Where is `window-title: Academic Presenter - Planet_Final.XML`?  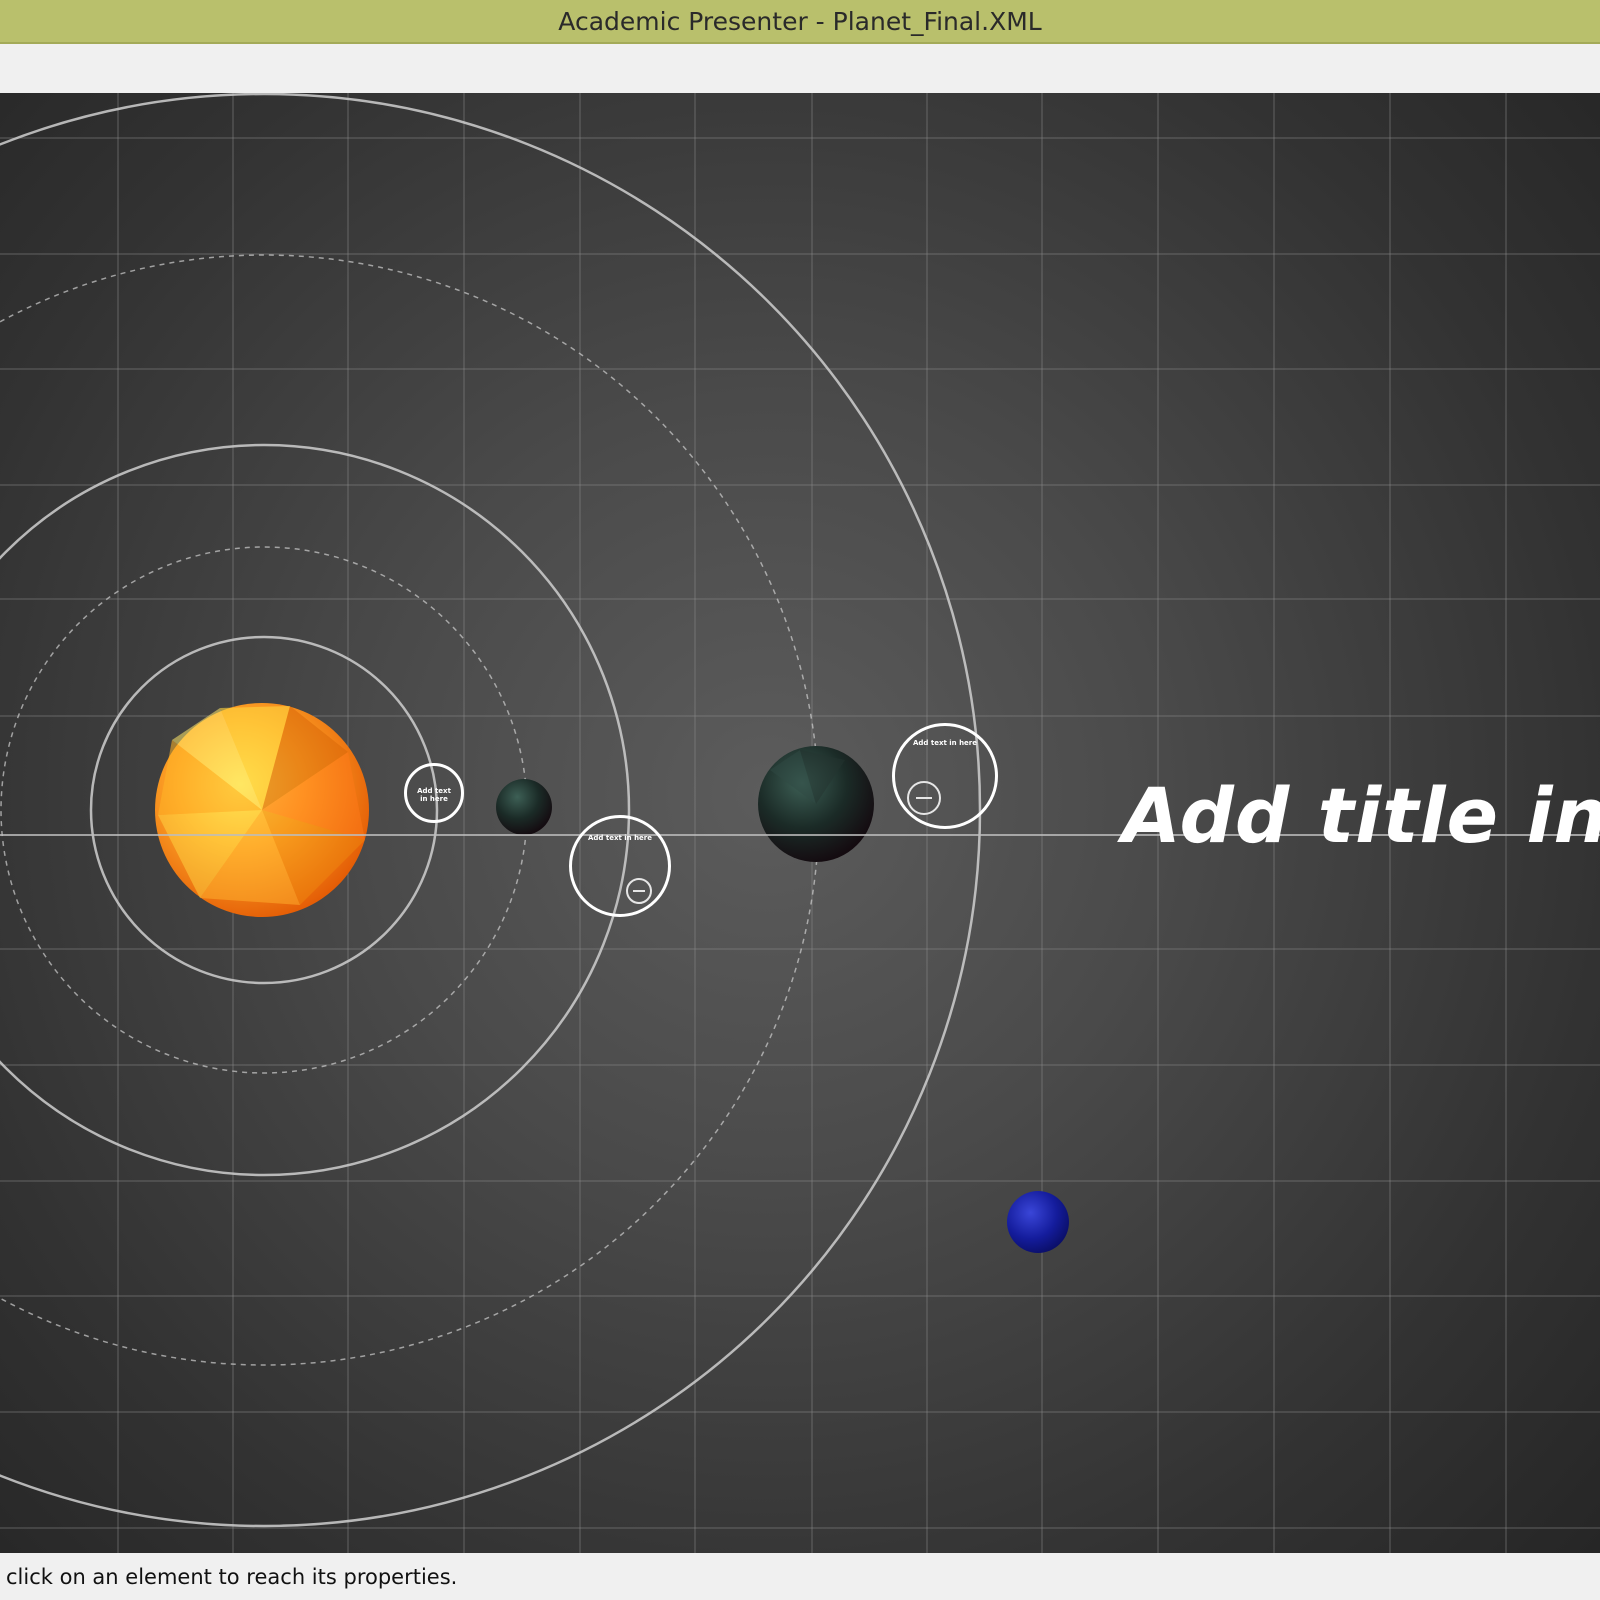 window-title: Academic Presenter - Planet_Final.XML is located at coordinates (800, 21).